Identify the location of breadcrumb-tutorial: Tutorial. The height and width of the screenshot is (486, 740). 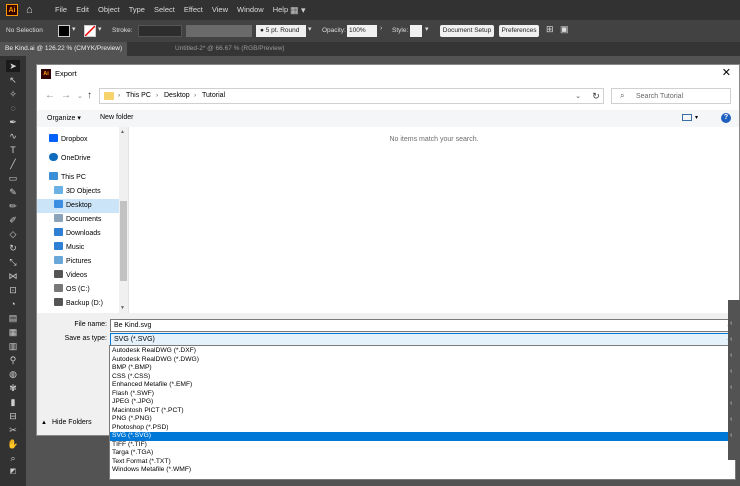
(213, 95).